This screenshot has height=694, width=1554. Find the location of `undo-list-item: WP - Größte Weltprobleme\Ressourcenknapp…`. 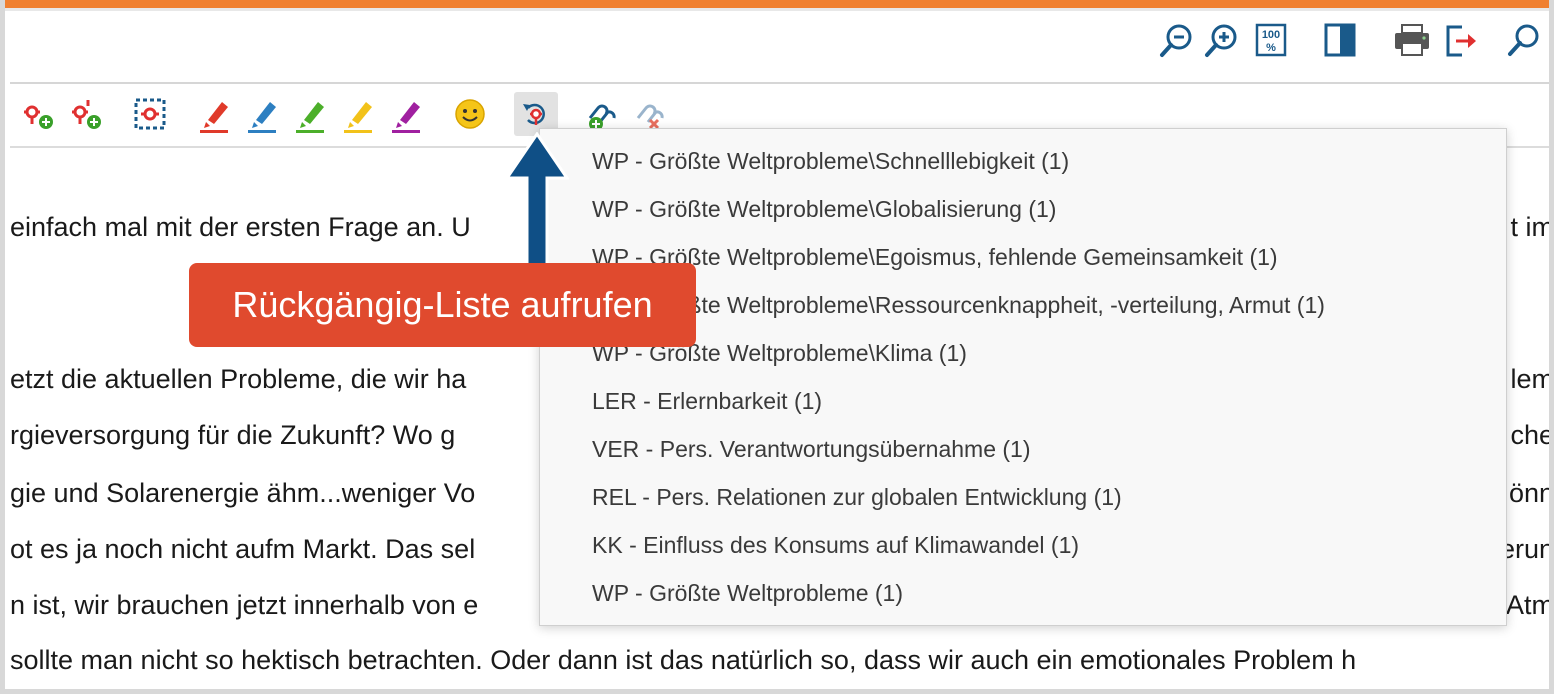

undo-list-item: WP - Größte Weltprobleme\Ressourcenknapp… is located at coordinates (958, 305).